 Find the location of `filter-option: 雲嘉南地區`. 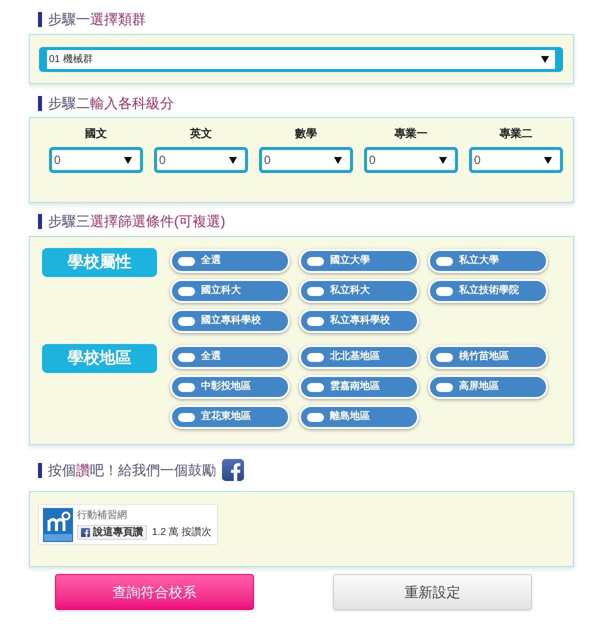

filter-option: 雲嘉南地區 is located at coordinates (359, 387).